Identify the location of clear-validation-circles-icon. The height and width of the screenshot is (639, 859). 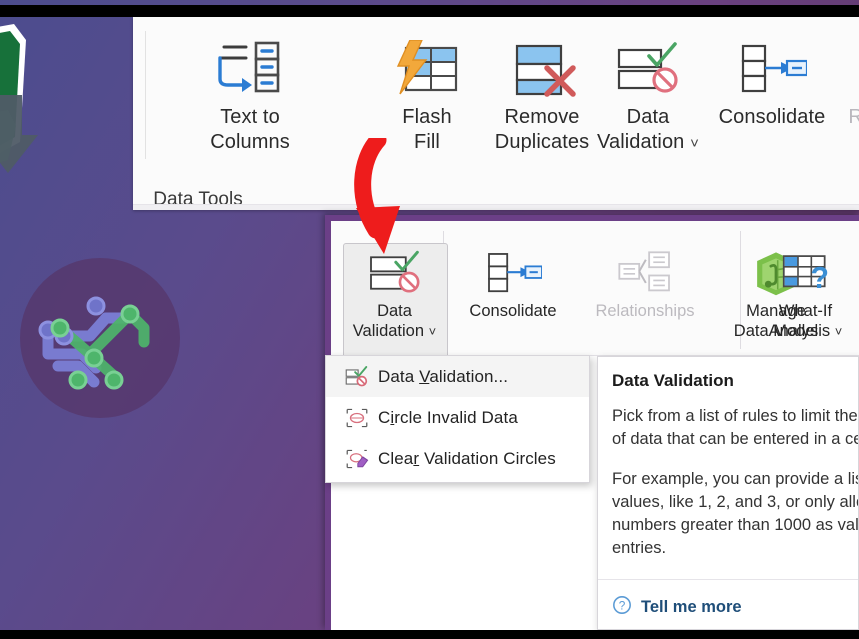
(361, 459).